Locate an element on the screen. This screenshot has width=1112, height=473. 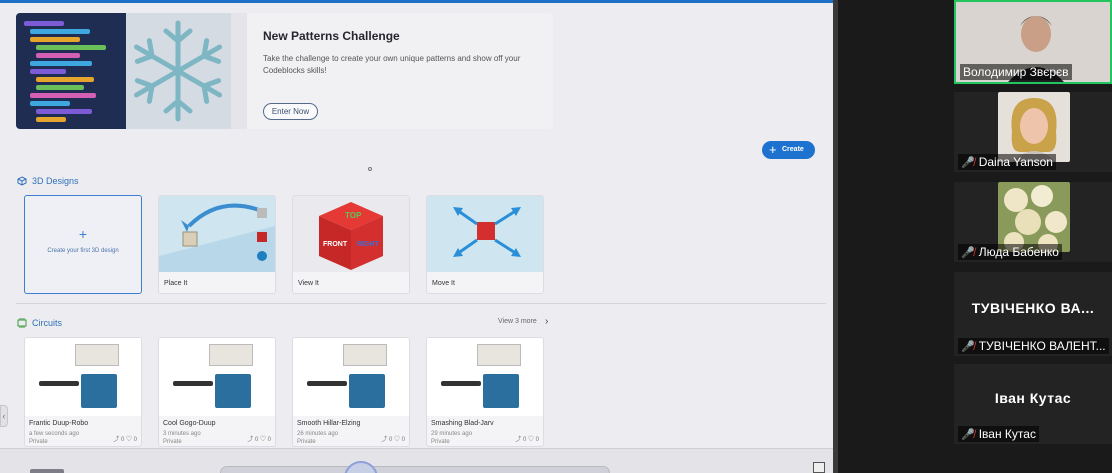
design-card-view-it: TOP FRONT RIGHT View It is located at coordinates (351, 244).